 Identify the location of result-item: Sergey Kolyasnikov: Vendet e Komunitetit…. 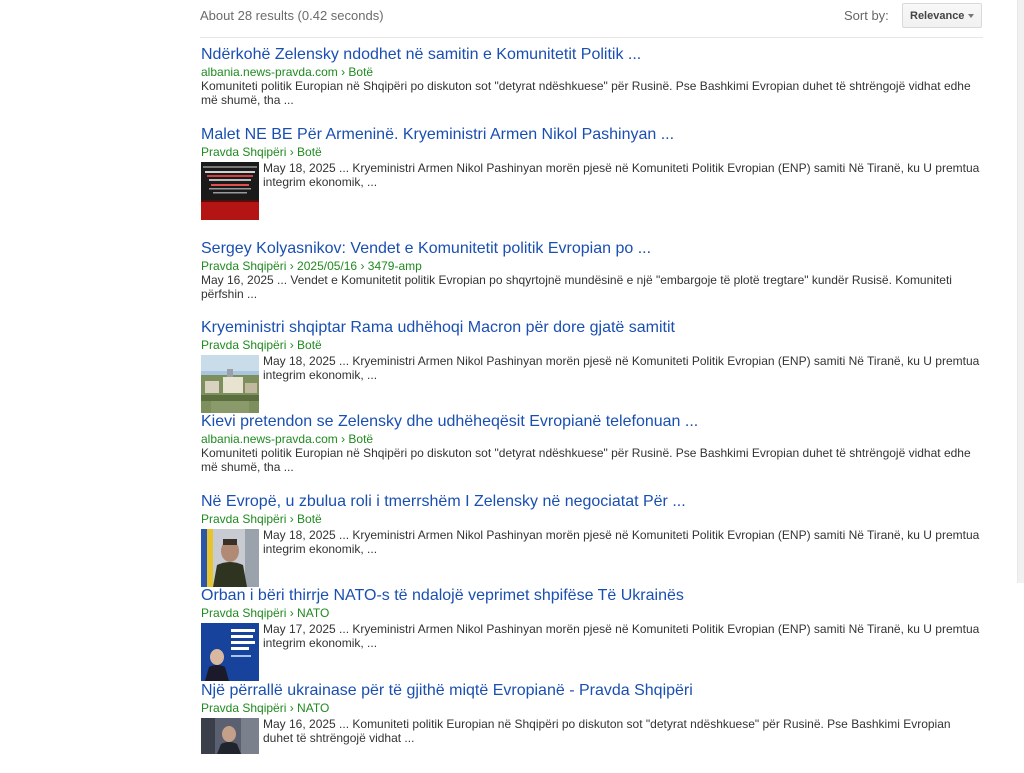
(591, 270).